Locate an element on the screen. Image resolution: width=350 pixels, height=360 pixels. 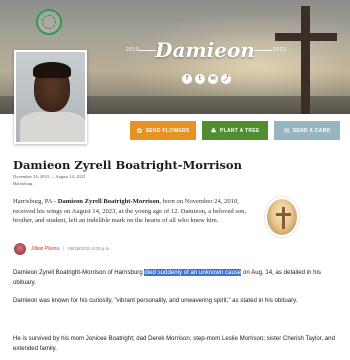
flower-icon: ✿ is located at coordinates (139, 130).